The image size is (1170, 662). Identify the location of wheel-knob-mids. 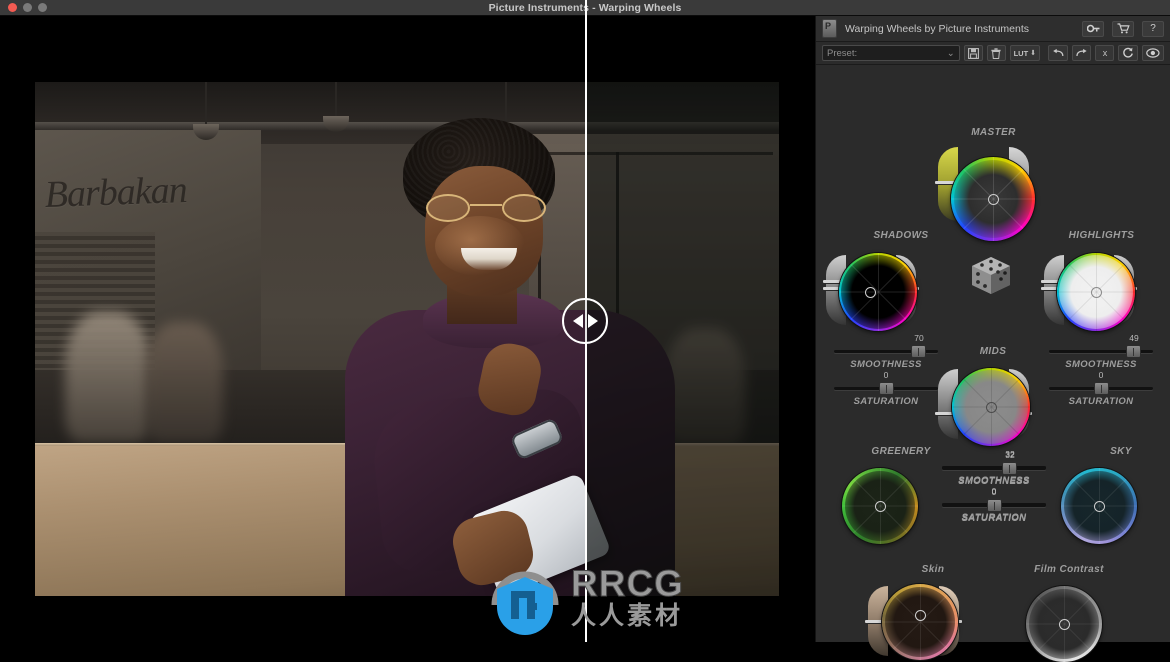
(991, 407).